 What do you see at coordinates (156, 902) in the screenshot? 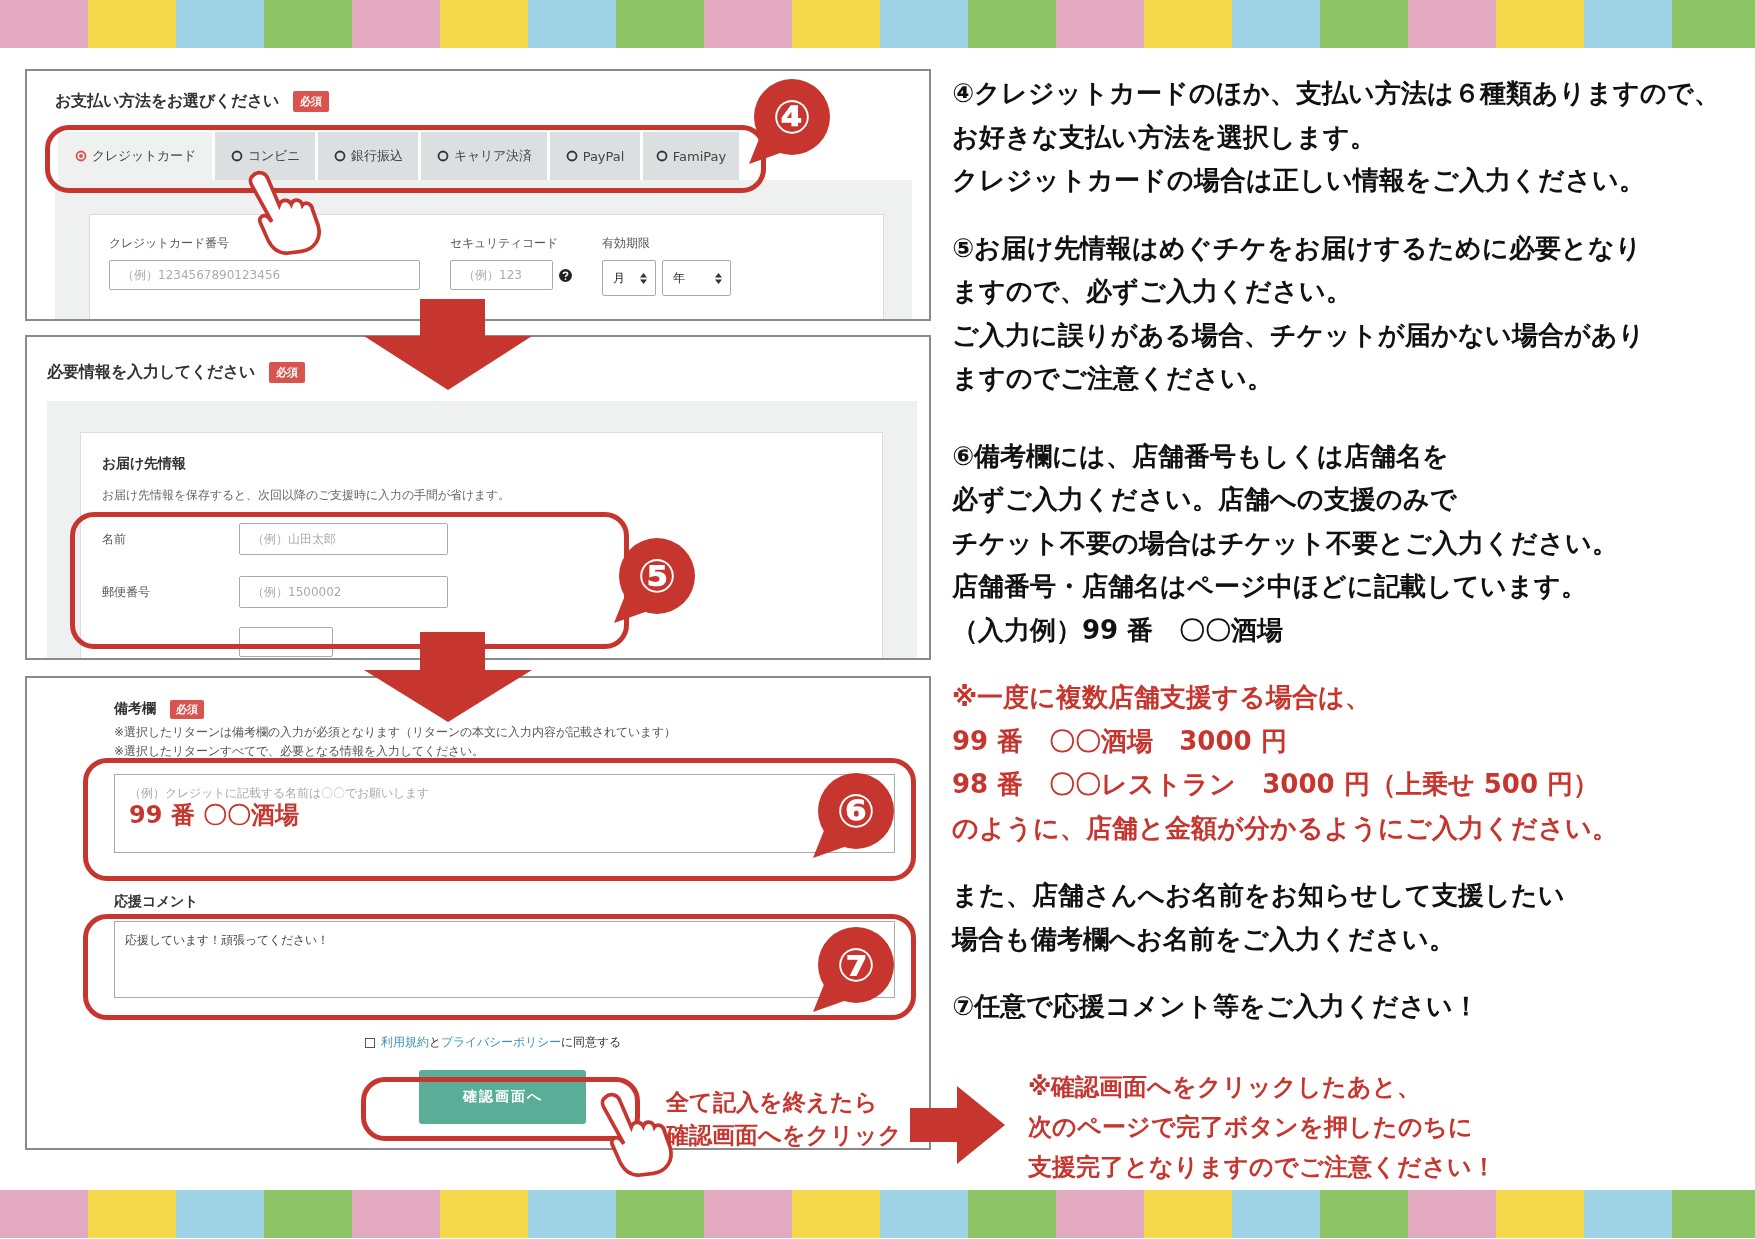
I see `field-label: 応援コメント` at bounding box center [156, 902].